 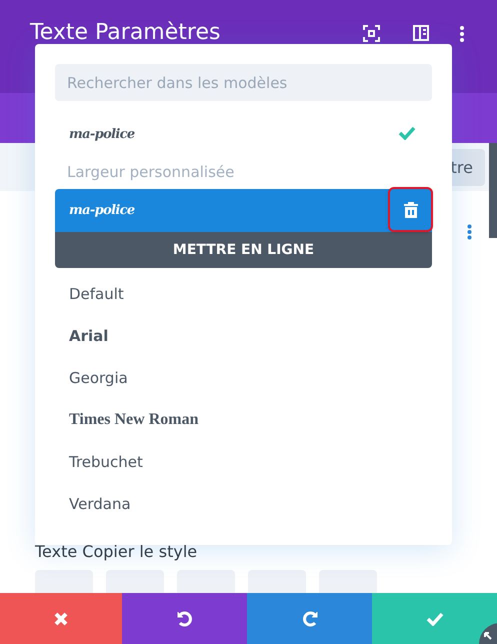 What do you see at coordinates (243, 504) in the screenshot?
I see `font-option: Verdana` at bounding box center [243, 504].